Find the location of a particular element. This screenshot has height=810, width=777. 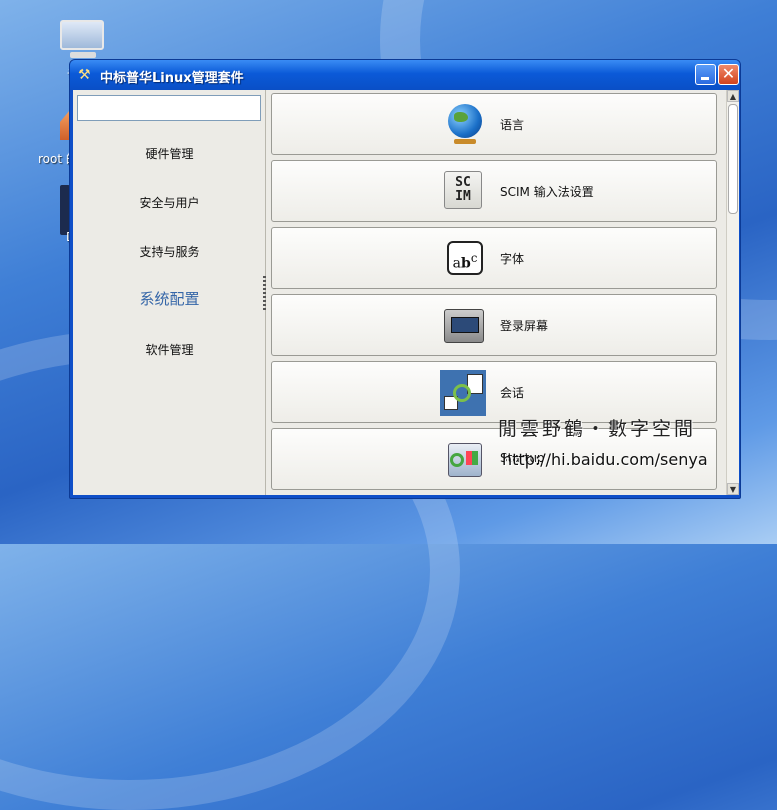

vertical-scrollbar: ▲ ▼ is located at coordinates (732, 292).